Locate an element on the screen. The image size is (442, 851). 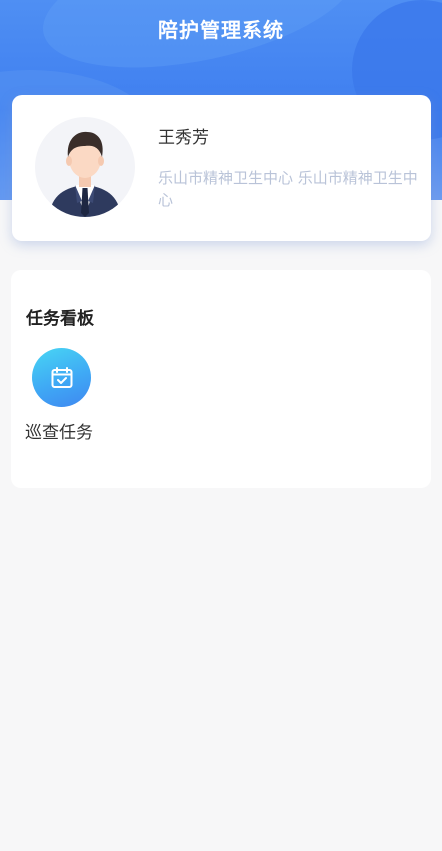
patrol-task-button: 巡查任务 is located at coordinates (65, 398).